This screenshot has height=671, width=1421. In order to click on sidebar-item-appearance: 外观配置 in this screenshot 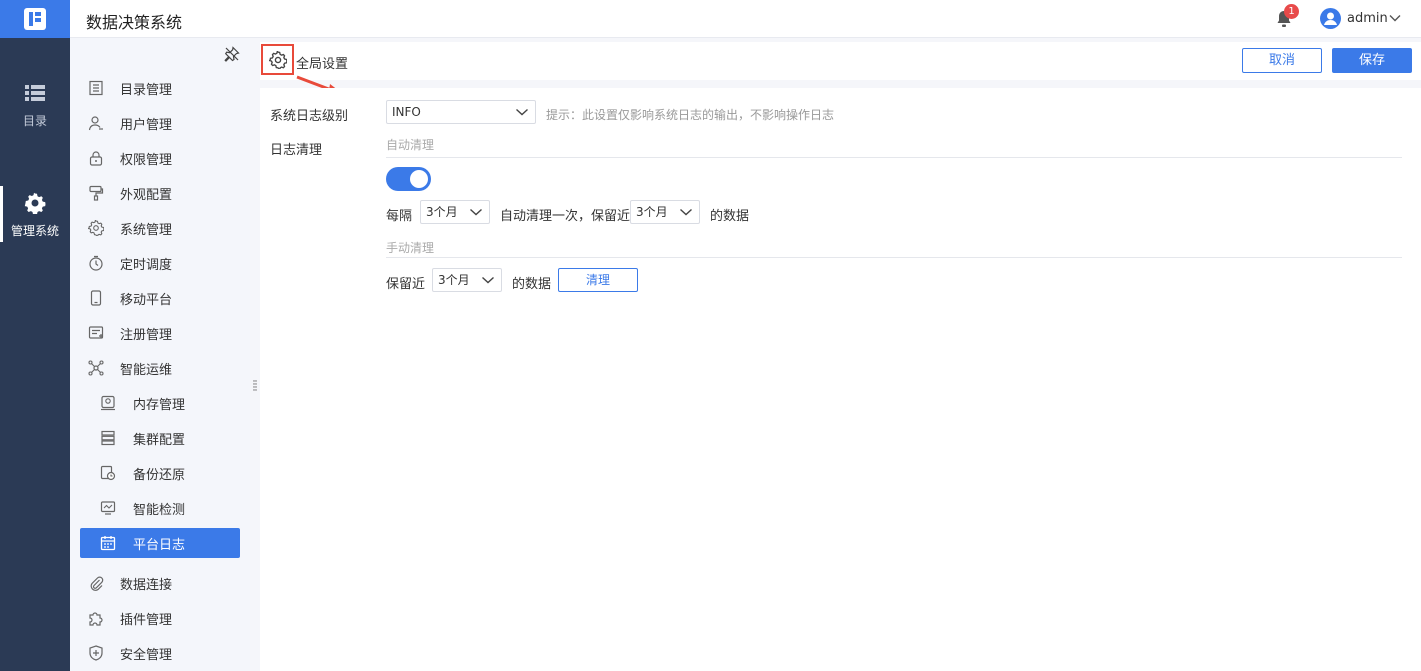, I will do `click(160, 193)`.